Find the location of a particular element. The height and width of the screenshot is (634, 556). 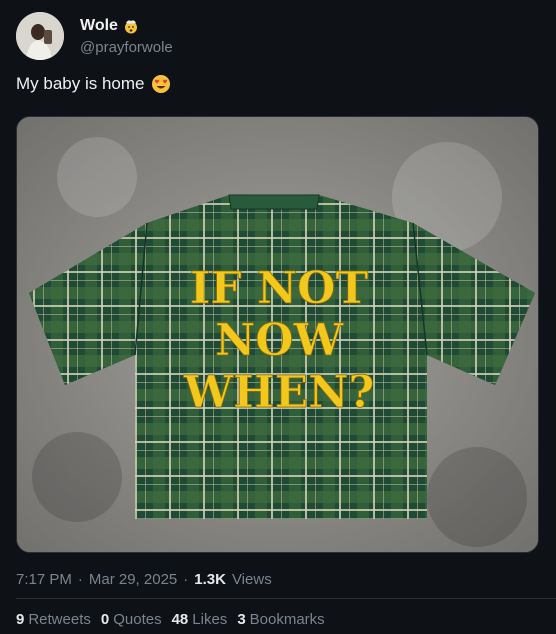

tweet-time: 7:17 PM is located at coordinates (44, 579).